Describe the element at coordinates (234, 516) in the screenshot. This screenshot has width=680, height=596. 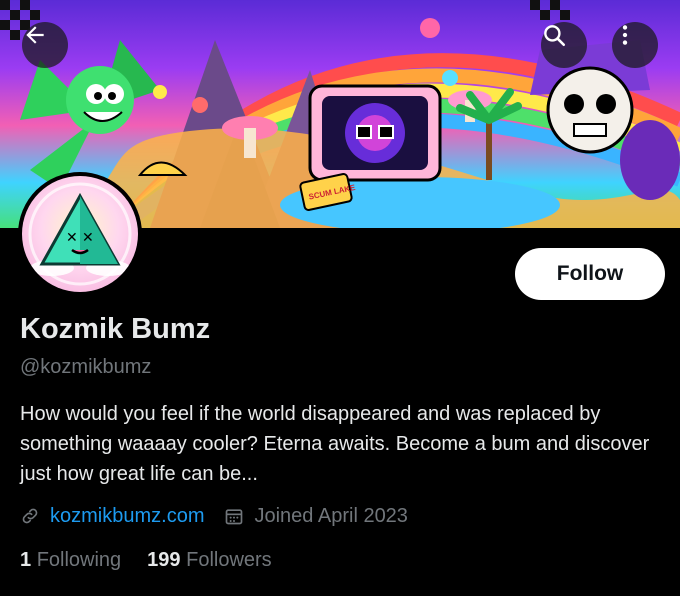
I see `calendar-icon` at that location.